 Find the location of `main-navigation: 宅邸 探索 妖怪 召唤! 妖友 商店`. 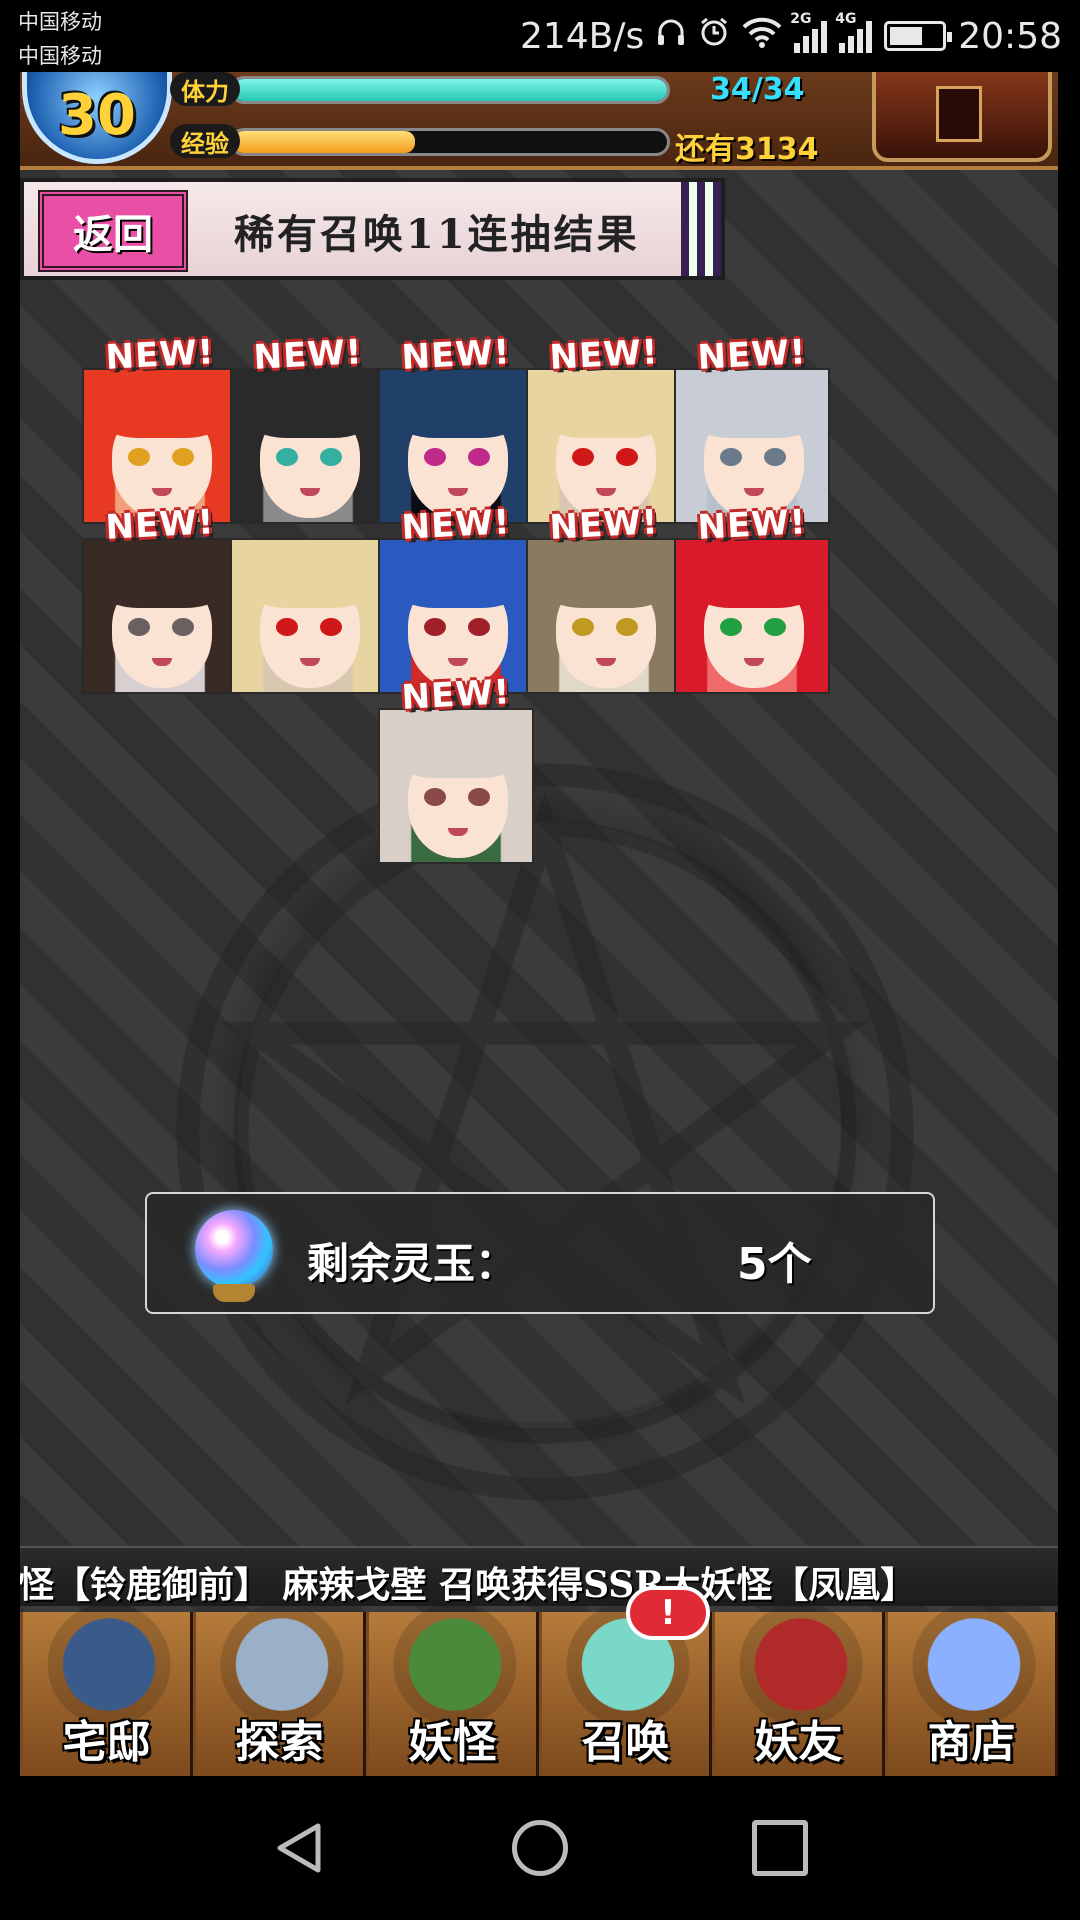

main-navigation: 宅邸 探索 妖怪 召唤! 妖友 商店 is located at coordinates (539, 1681).